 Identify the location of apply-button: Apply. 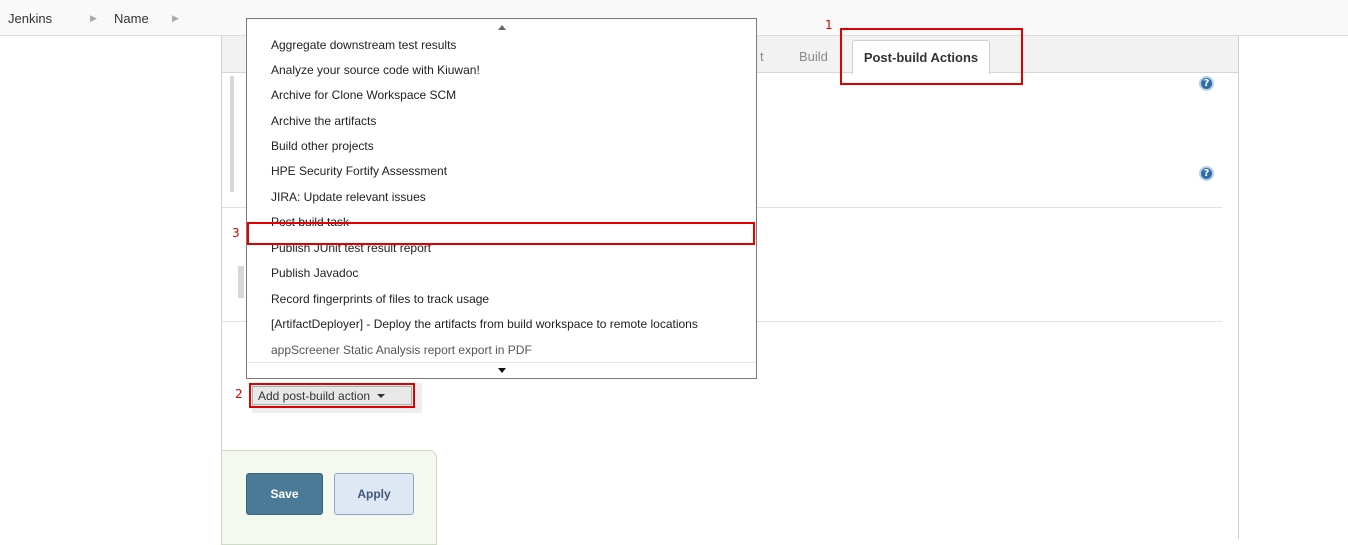
(374, 494).